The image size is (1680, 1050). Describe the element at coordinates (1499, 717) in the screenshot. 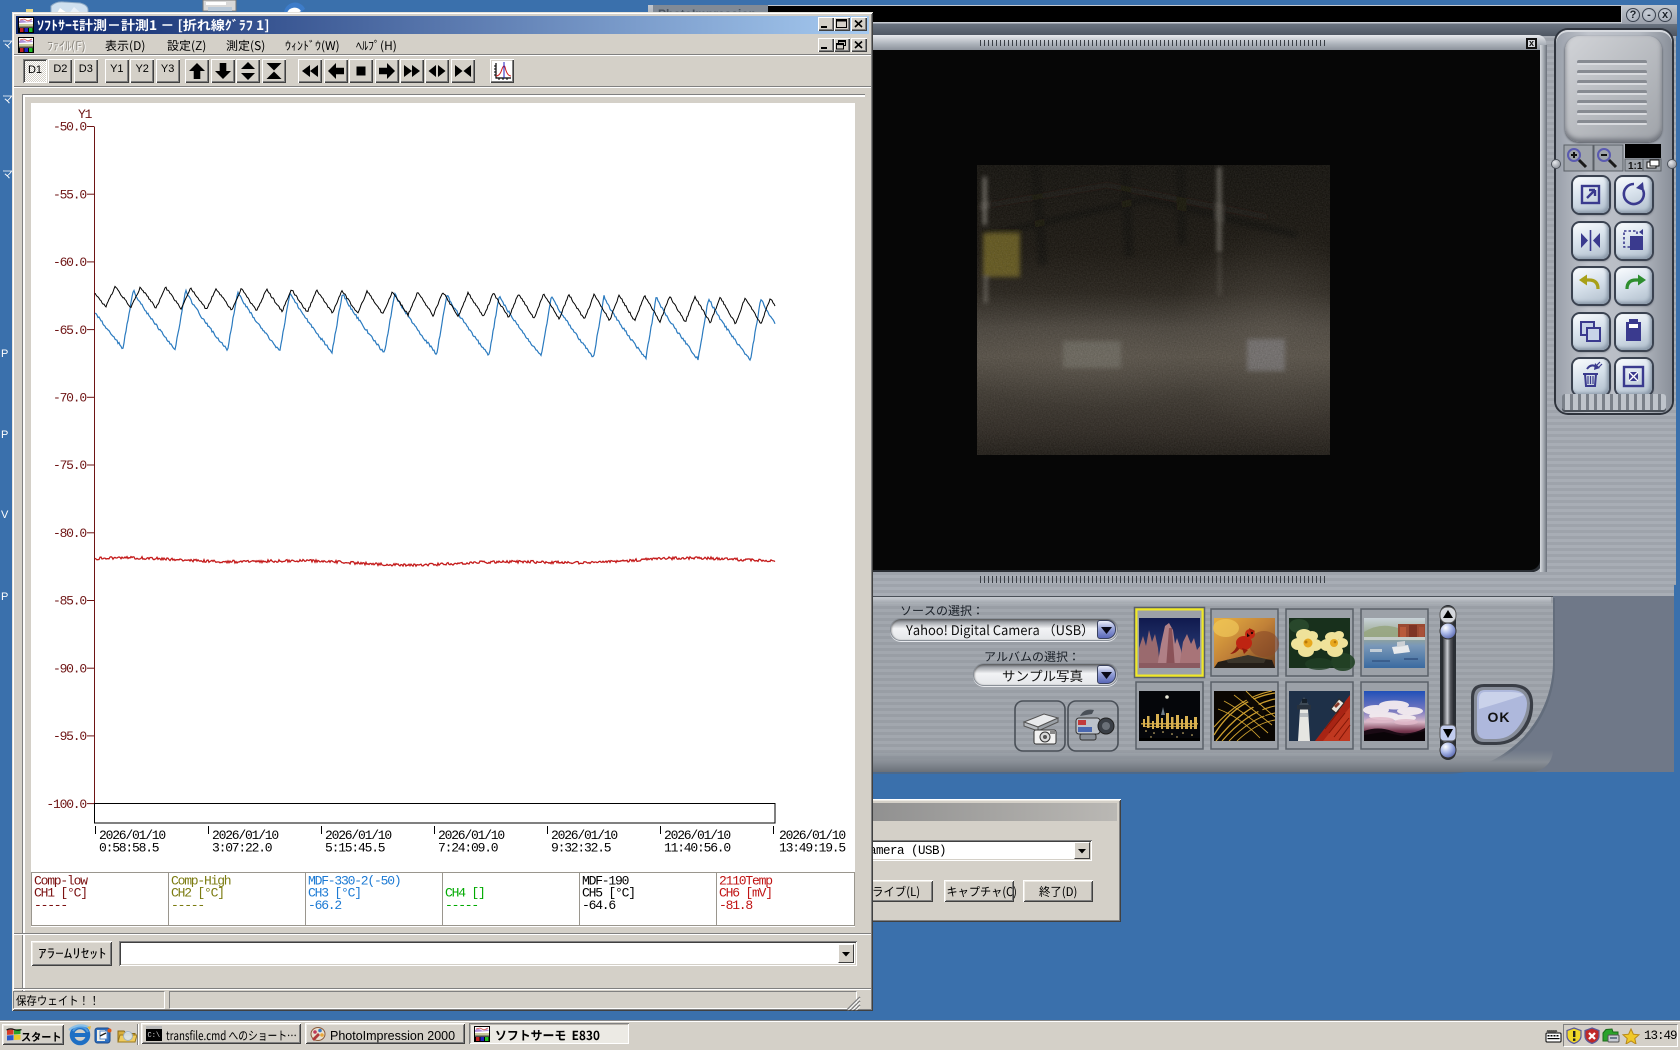

I see `svg-text: OK` at that location.